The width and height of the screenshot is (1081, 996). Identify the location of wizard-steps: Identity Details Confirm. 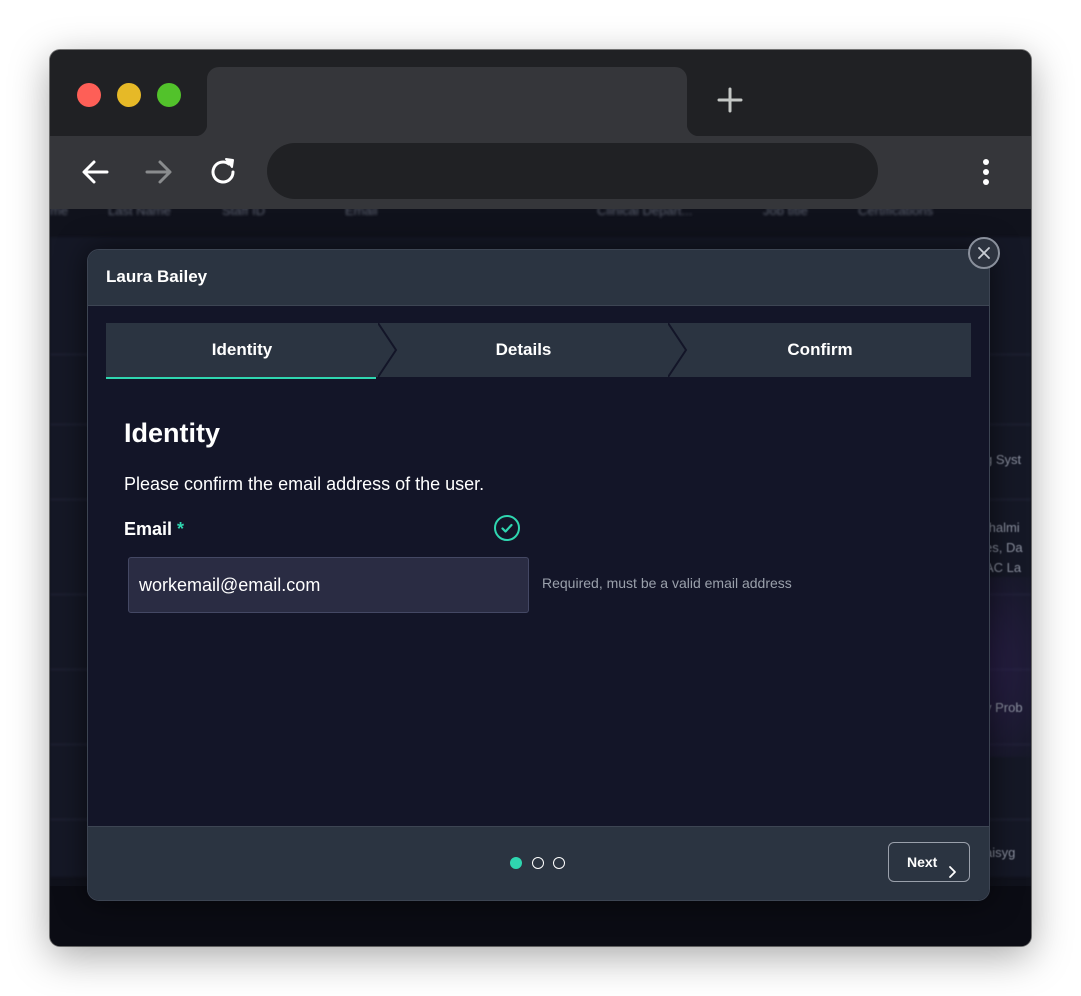
(538, 350).